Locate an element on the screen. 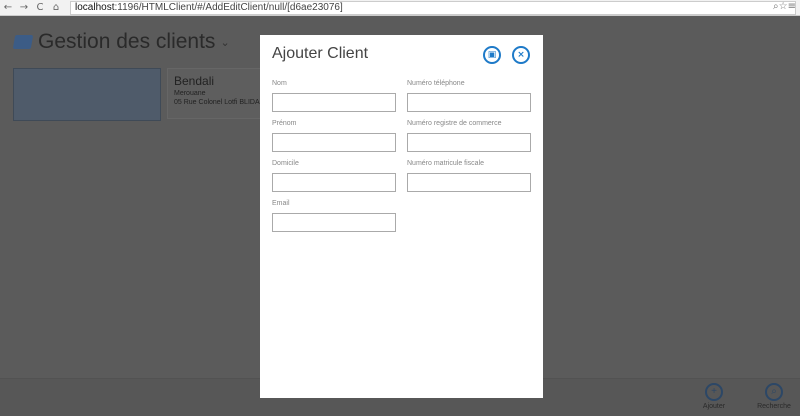 This screenshot has width=800, height=416. domicile-input is located at coordinates (334, 182).